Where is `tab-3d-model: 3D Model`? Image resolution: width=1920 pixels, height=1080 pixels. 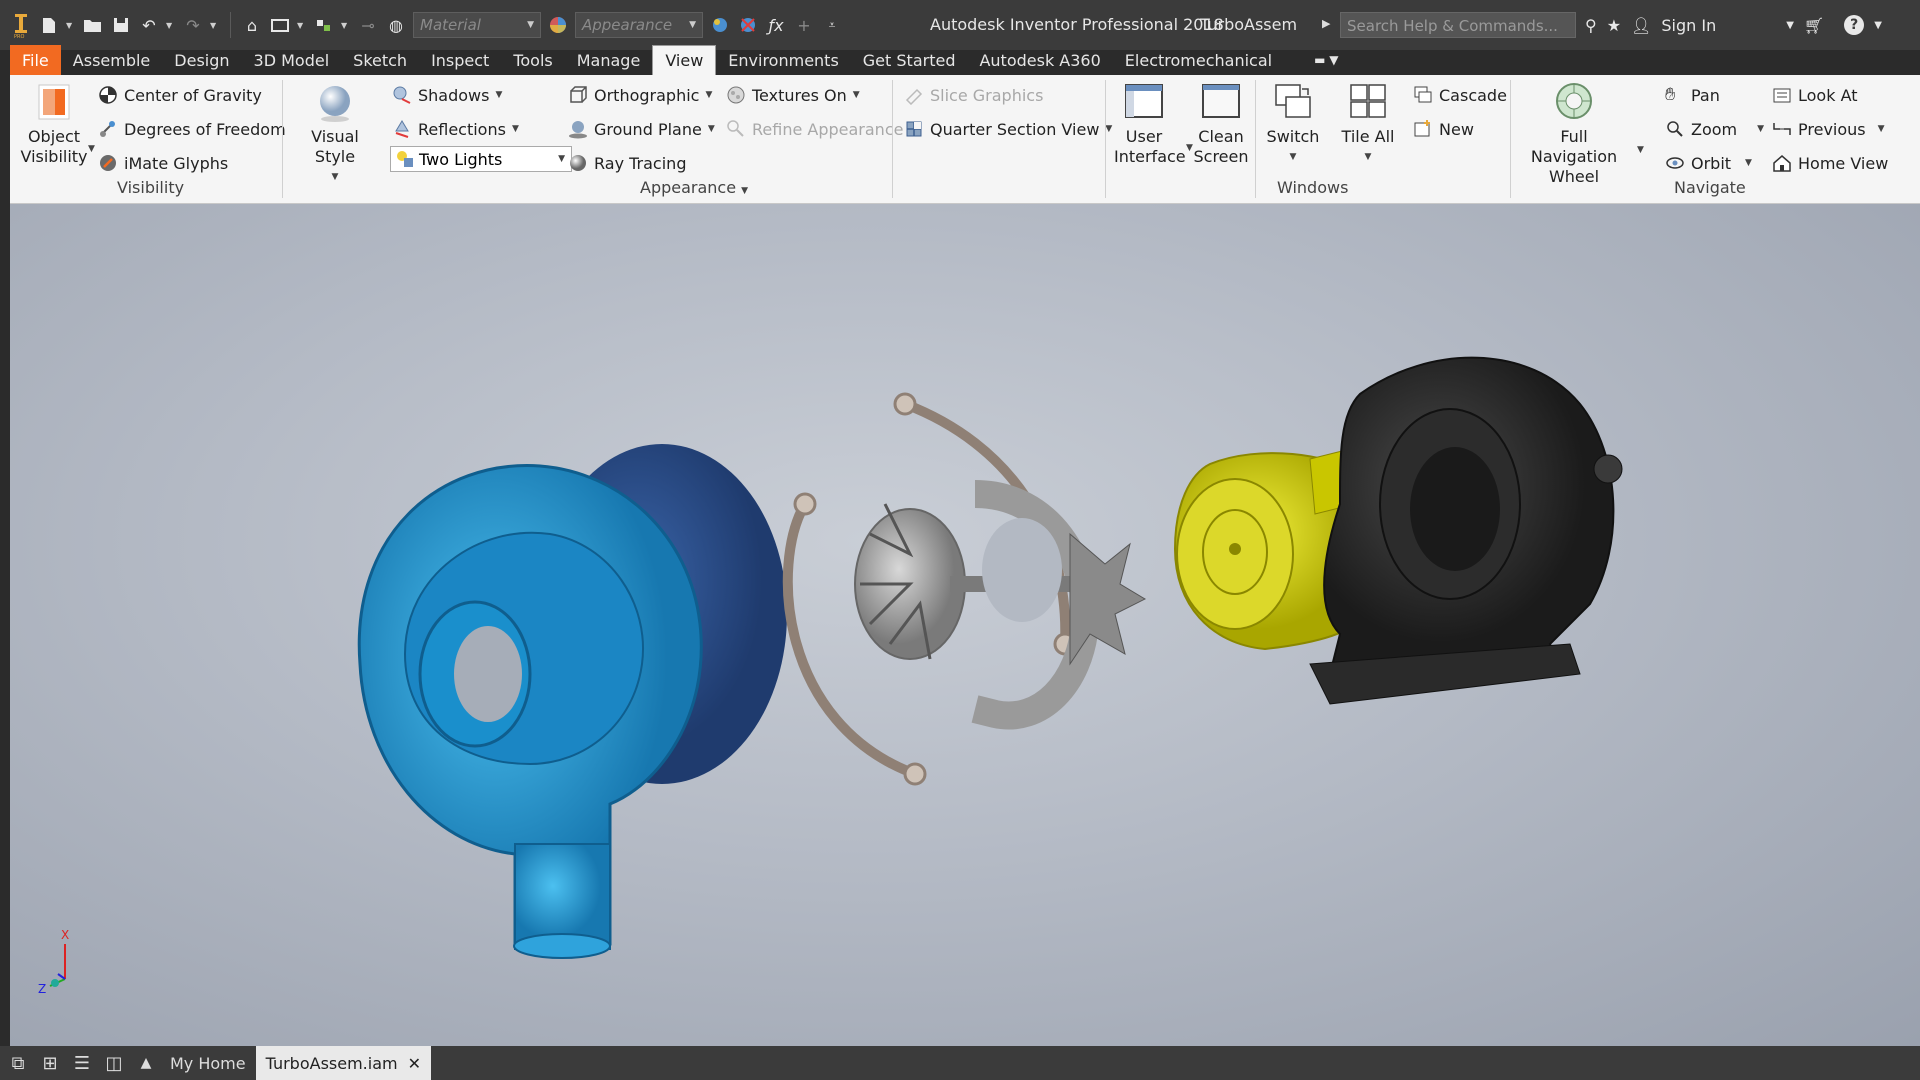
tab-3d-model: 3D Model is located at coordinates (292, 60).